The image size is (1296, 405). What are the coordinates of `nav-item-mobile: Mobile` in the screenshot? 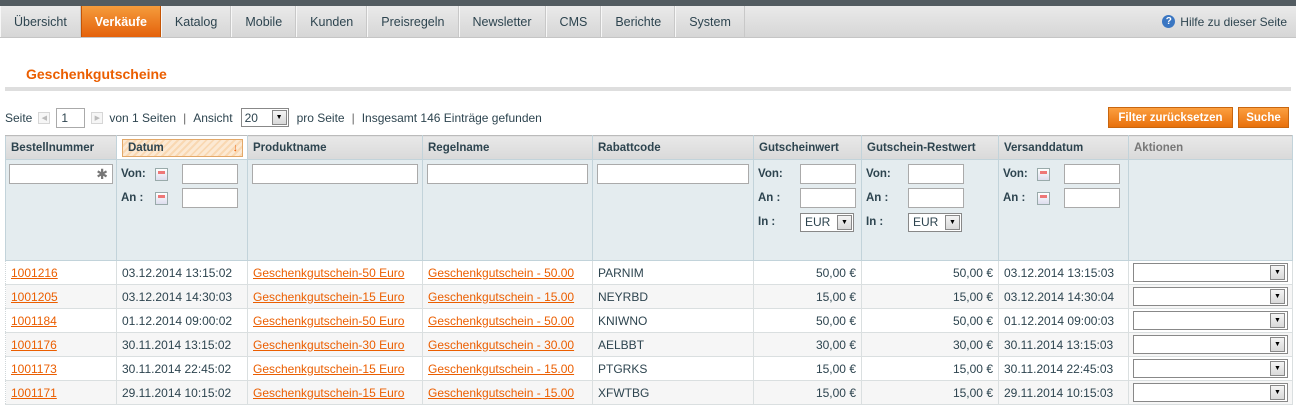 It's located at (264, 21).